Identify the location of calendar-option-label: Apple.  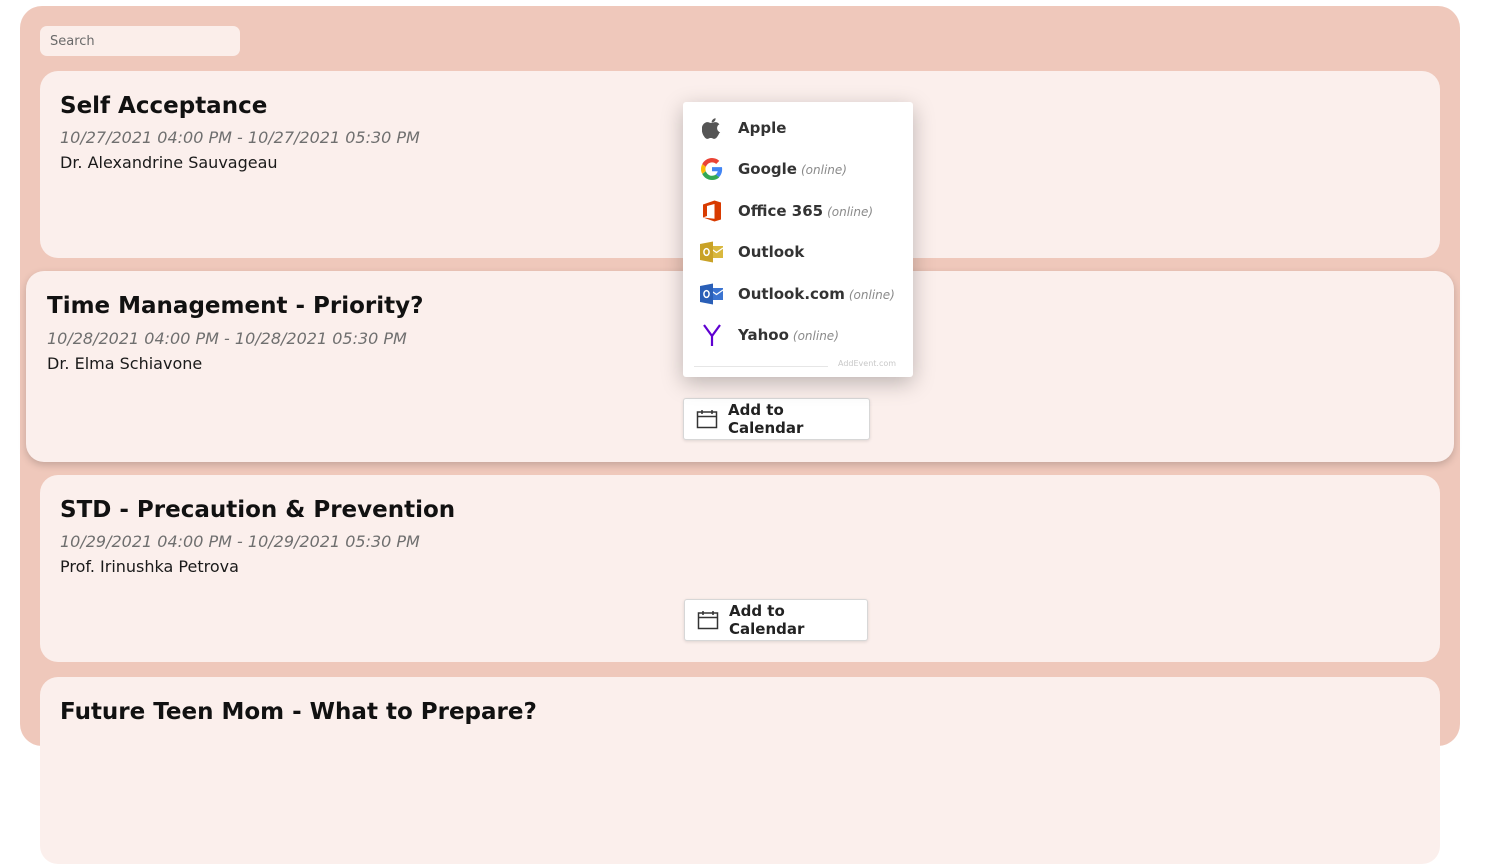
(762, 128).